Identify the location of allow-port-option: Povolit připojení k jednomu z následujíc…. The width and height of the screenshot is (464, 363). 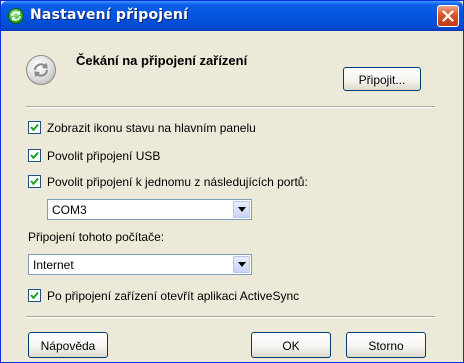
(188, 182).